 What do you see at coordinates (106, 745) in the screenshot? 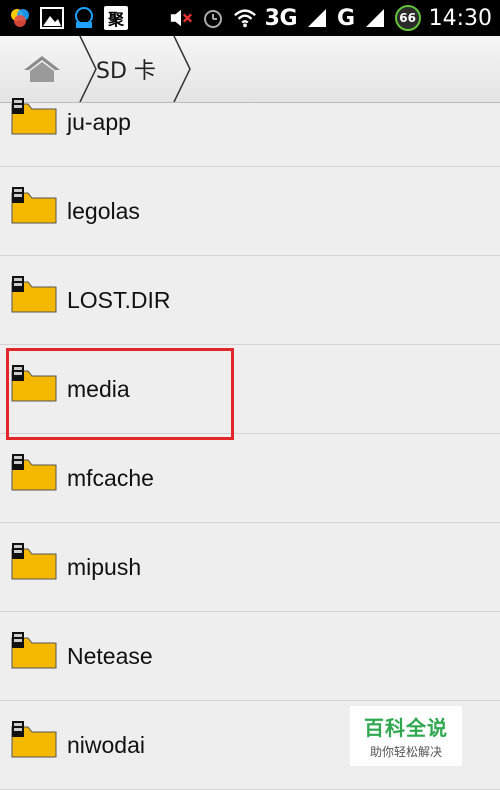
I see `file-name: niwodai` at bounding box center [106, 745].